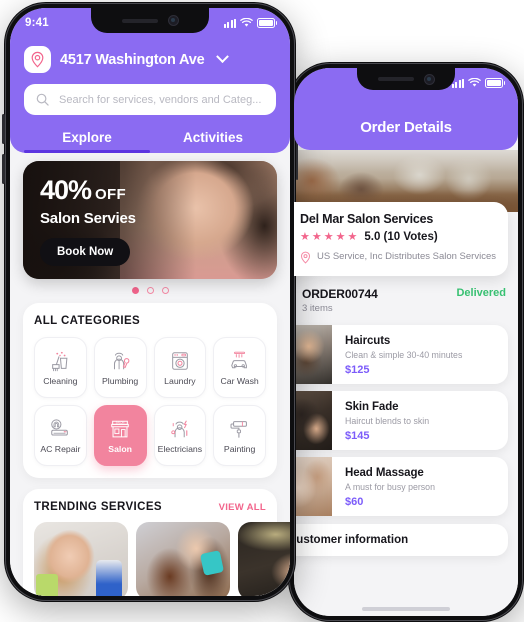 The height and width of the screenshot is (622, 524). Describe the element at coordinates (160, 100) in the screenshot. I see `search-input` at that location.